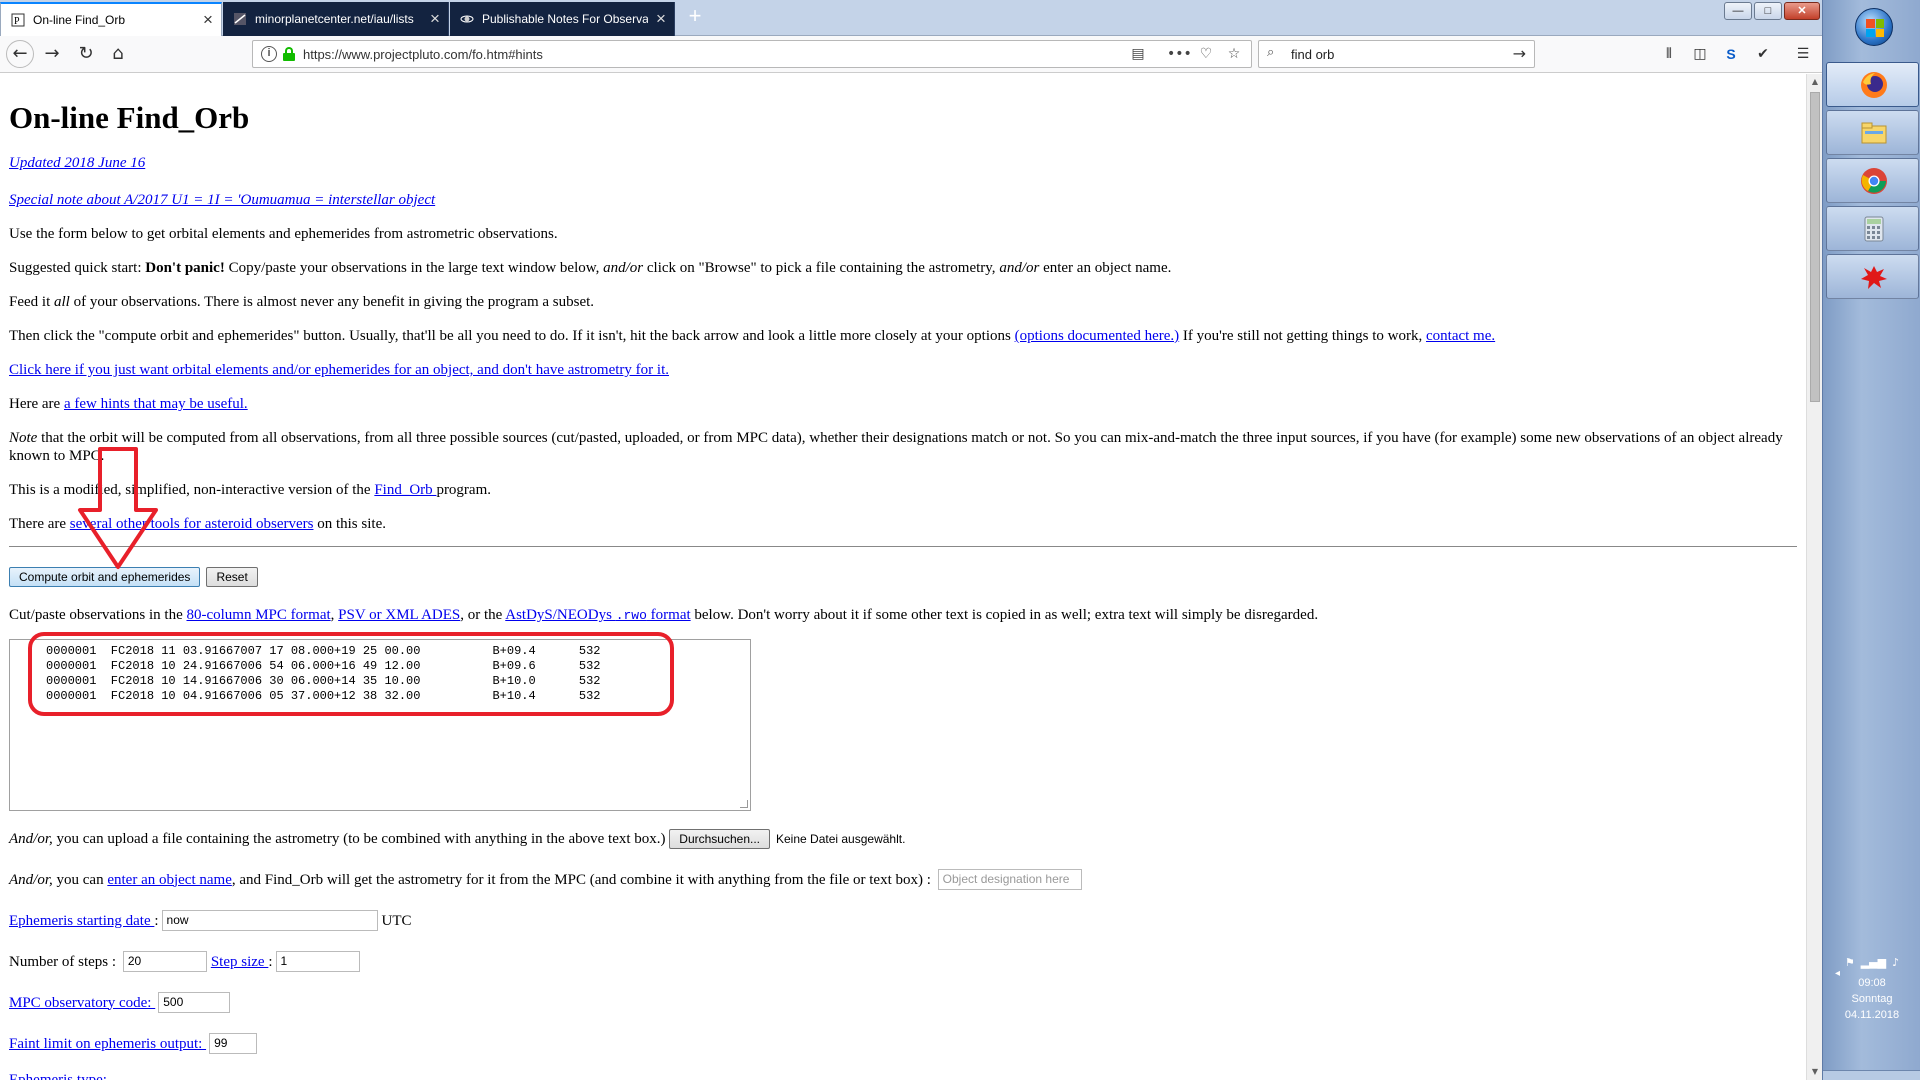 Image resolution: width=1920 pixels, height=1080 pixels. What do you see at coordinates (562, 19) in the screenshot?
I see `tab-publishable-notes: Publishable Notes For Observat ×` at bounding box center [562, 19].